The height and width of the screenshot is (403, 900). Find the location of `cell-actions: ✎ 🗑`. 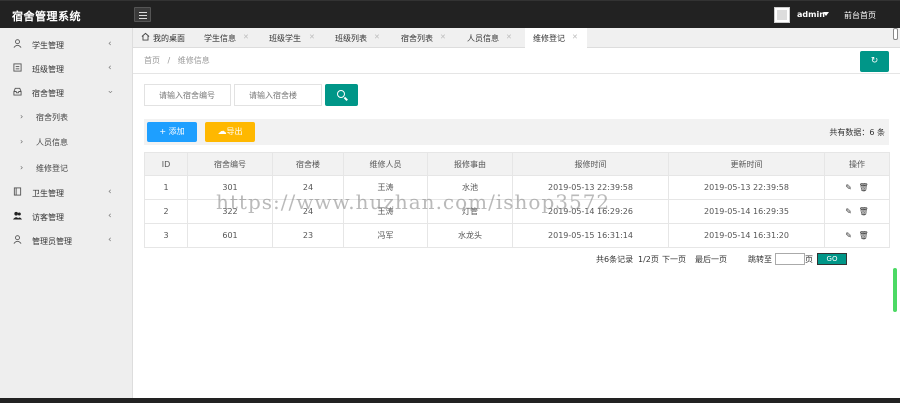

cell-actions: ✎ 🗑 is located at coordinates (857, 187).